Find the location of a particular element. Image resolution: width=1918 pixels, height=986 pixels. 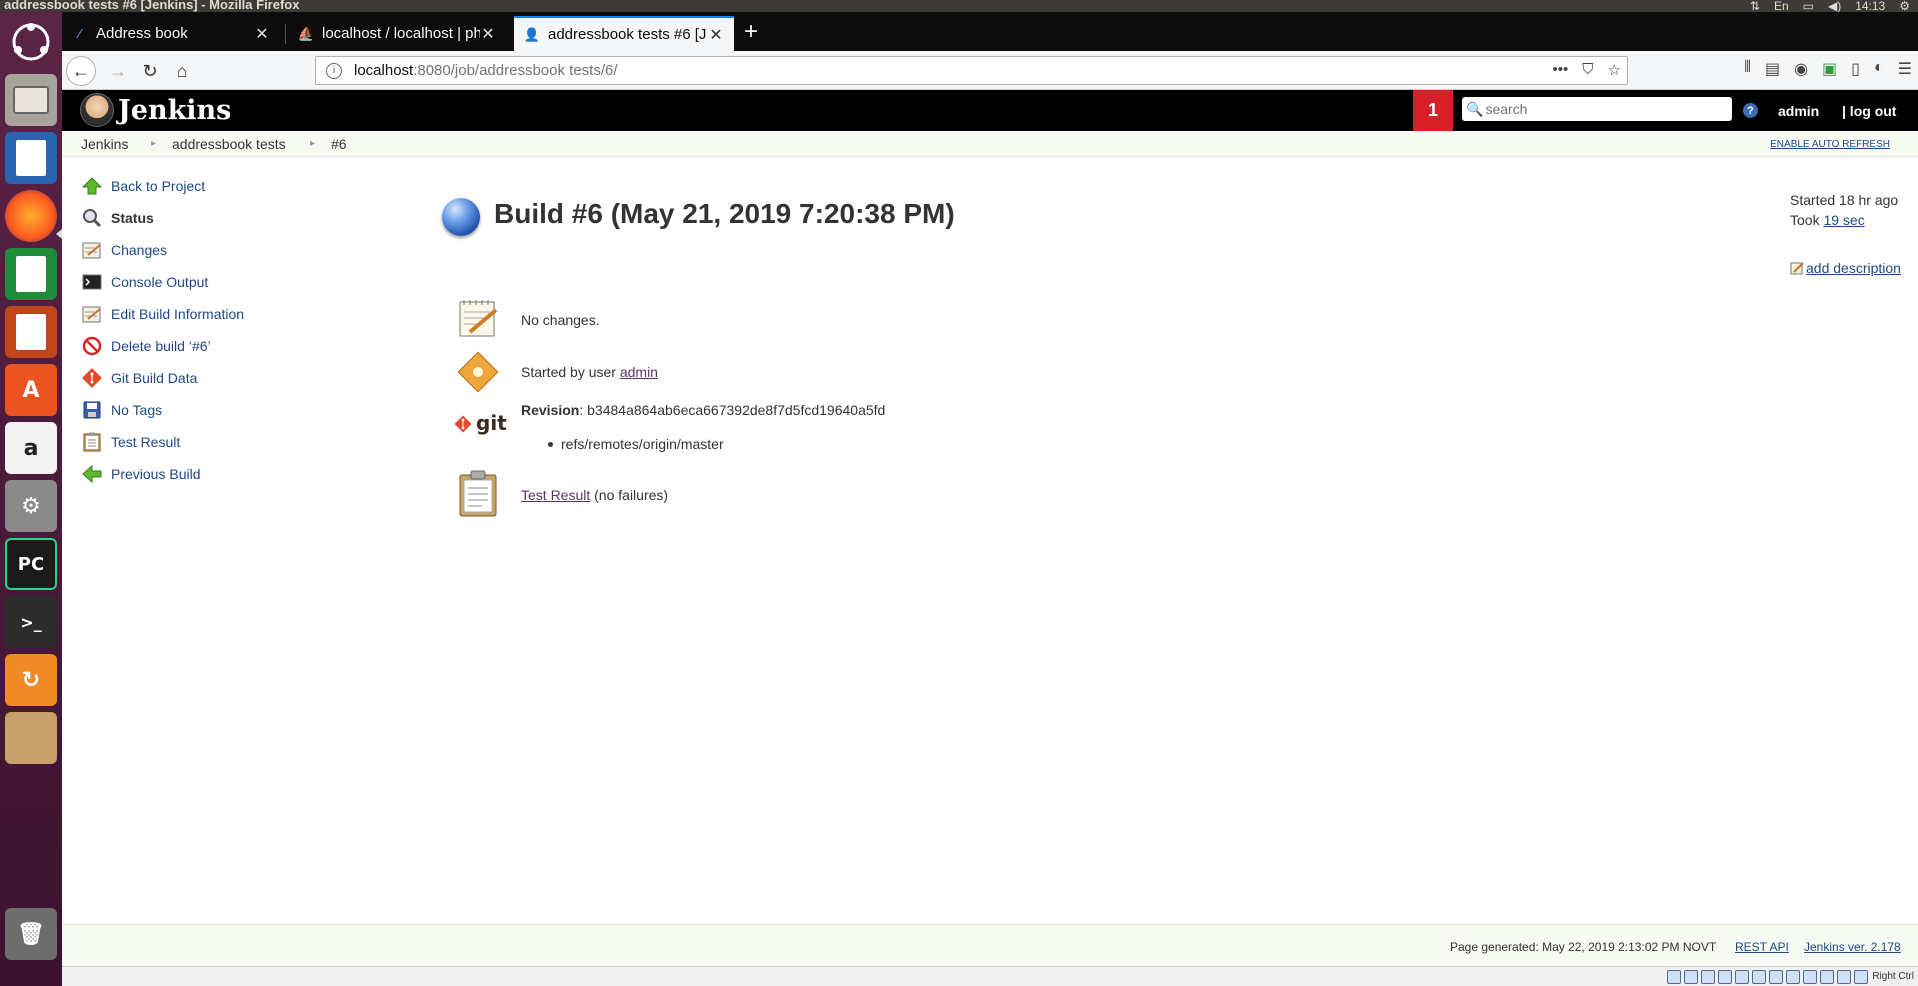

search-input is located at coordinates (1605, 109).